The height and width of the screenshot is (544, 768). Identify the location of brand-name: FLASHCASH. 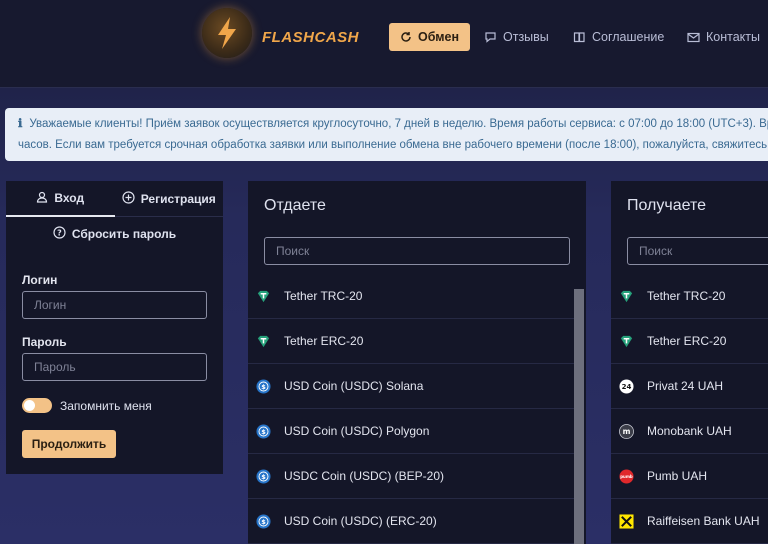
(310, 37).